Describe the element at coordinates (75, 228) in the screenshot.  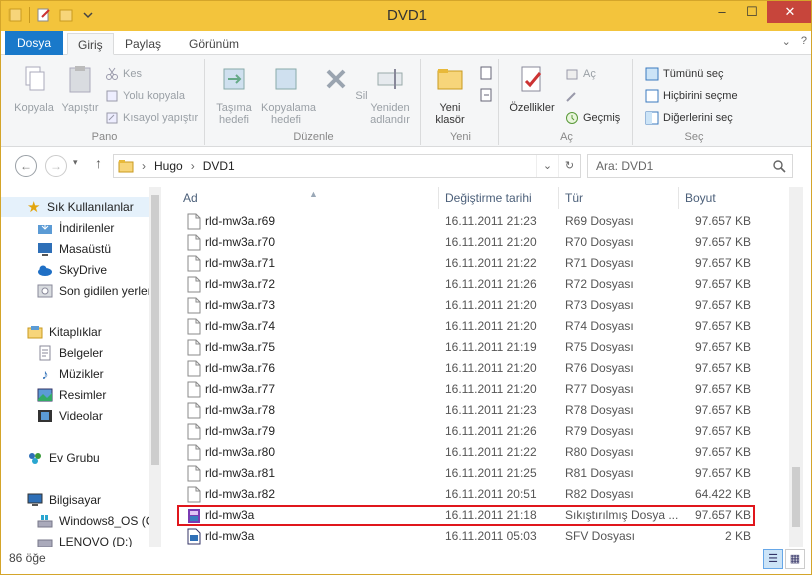
I see `nav-downloads: İndirilenler` at that location.